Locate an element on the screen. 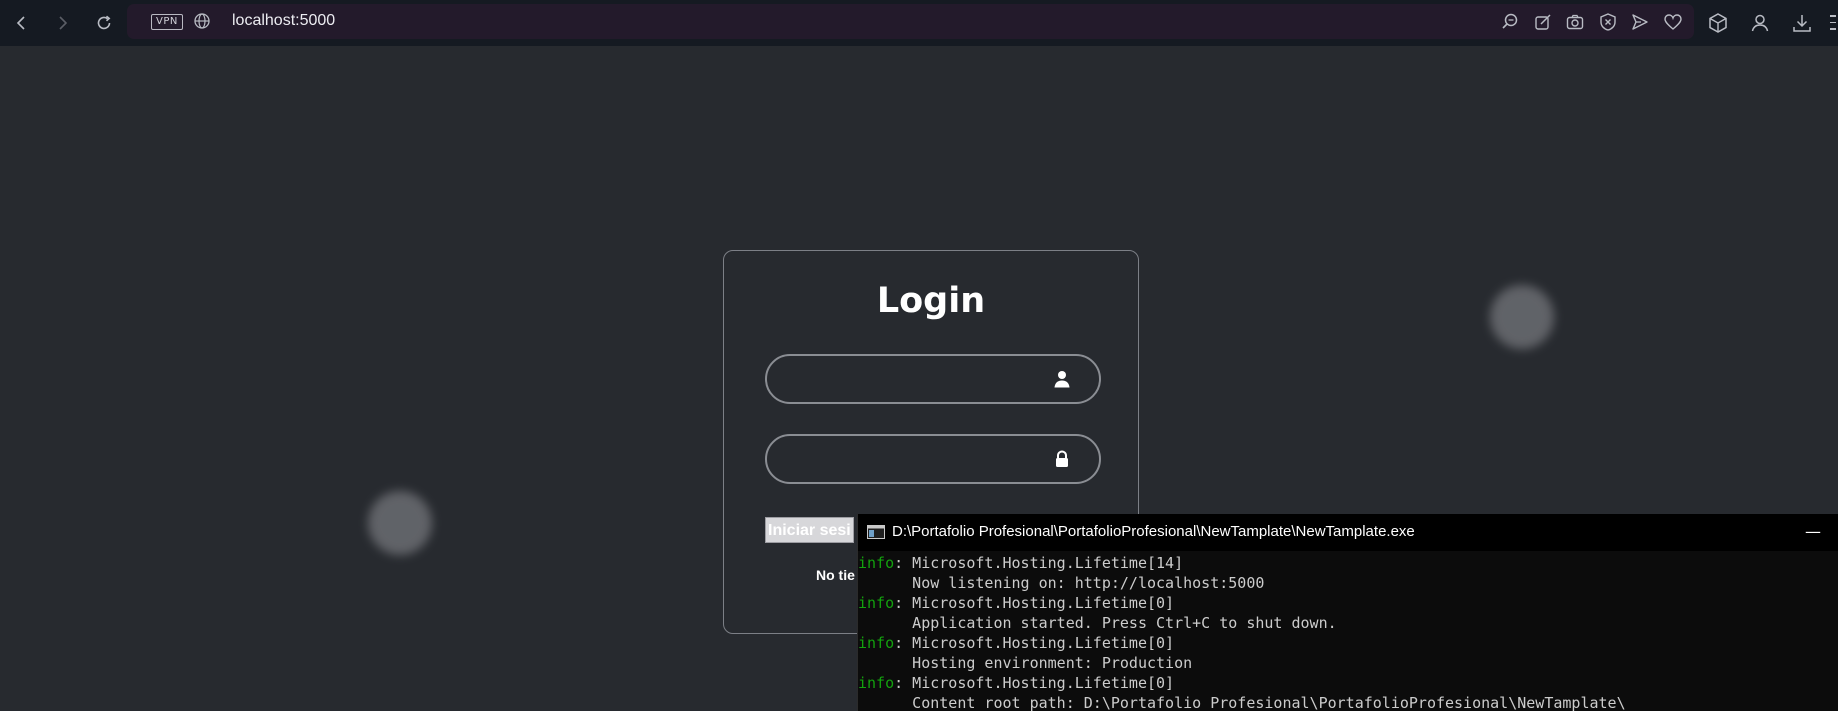  register-prompt: No tie is located at coordinates (835, 575).